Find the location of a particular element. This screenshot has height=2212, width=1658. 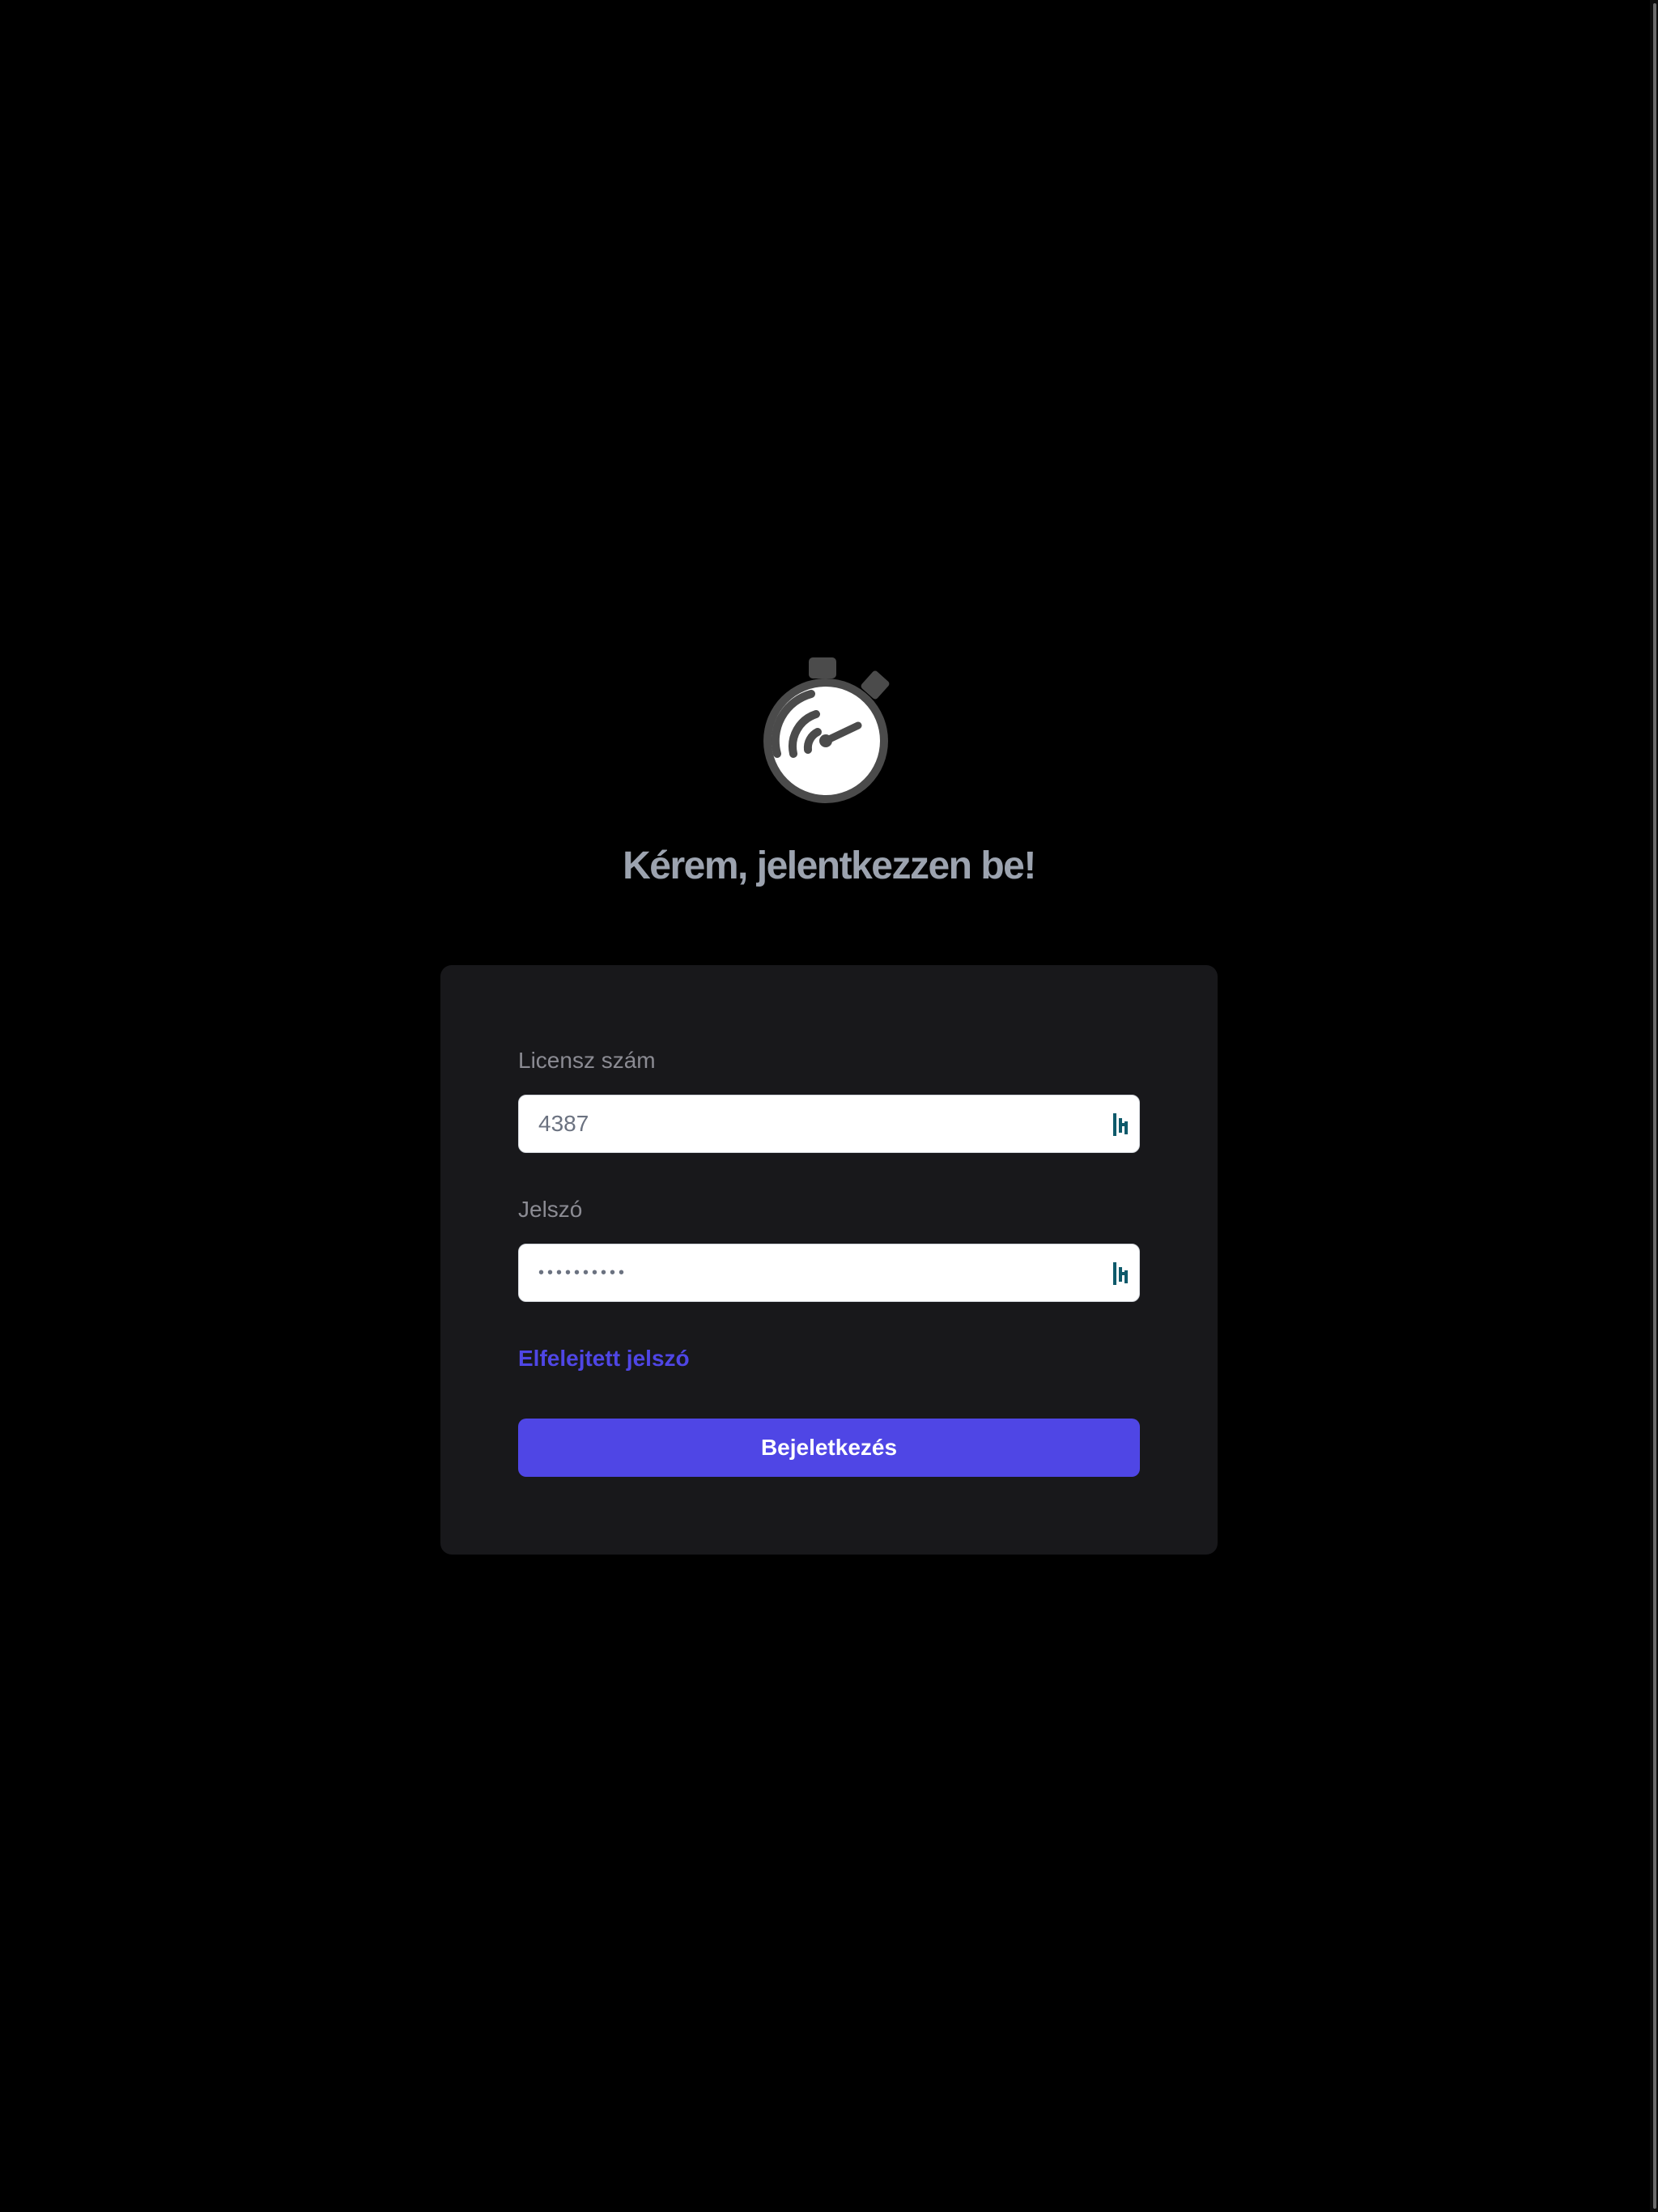

license-number-input is located at coordinates (829, 1123).